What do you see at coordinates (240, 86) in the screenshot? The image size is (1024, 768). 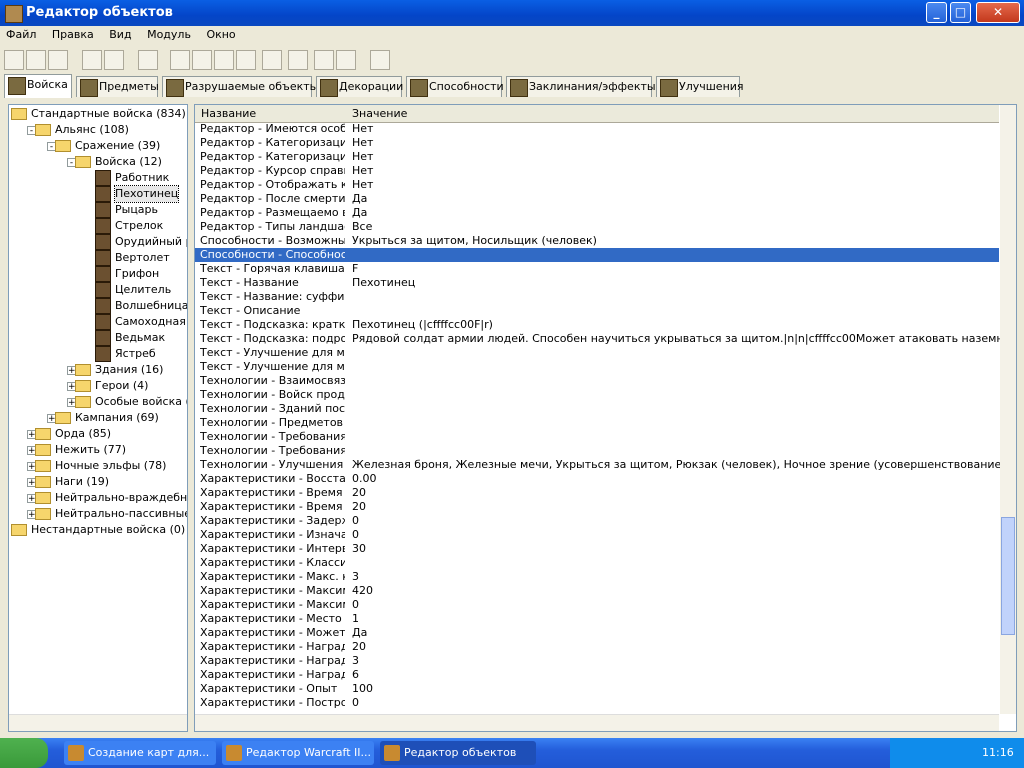 I see `tab-destructibles: Разрушаемые объекты` at bounding box center [240, 86].